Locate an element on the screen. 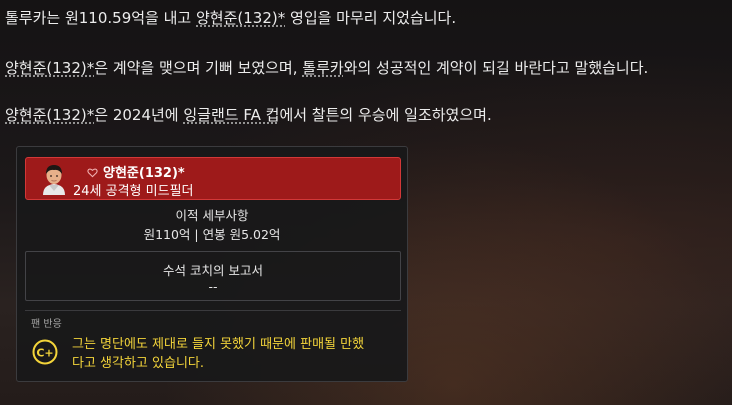 This screenshot has height=405, width=732. fan-reaction-label: 팬 반응 is located at coordinates (46, 324).